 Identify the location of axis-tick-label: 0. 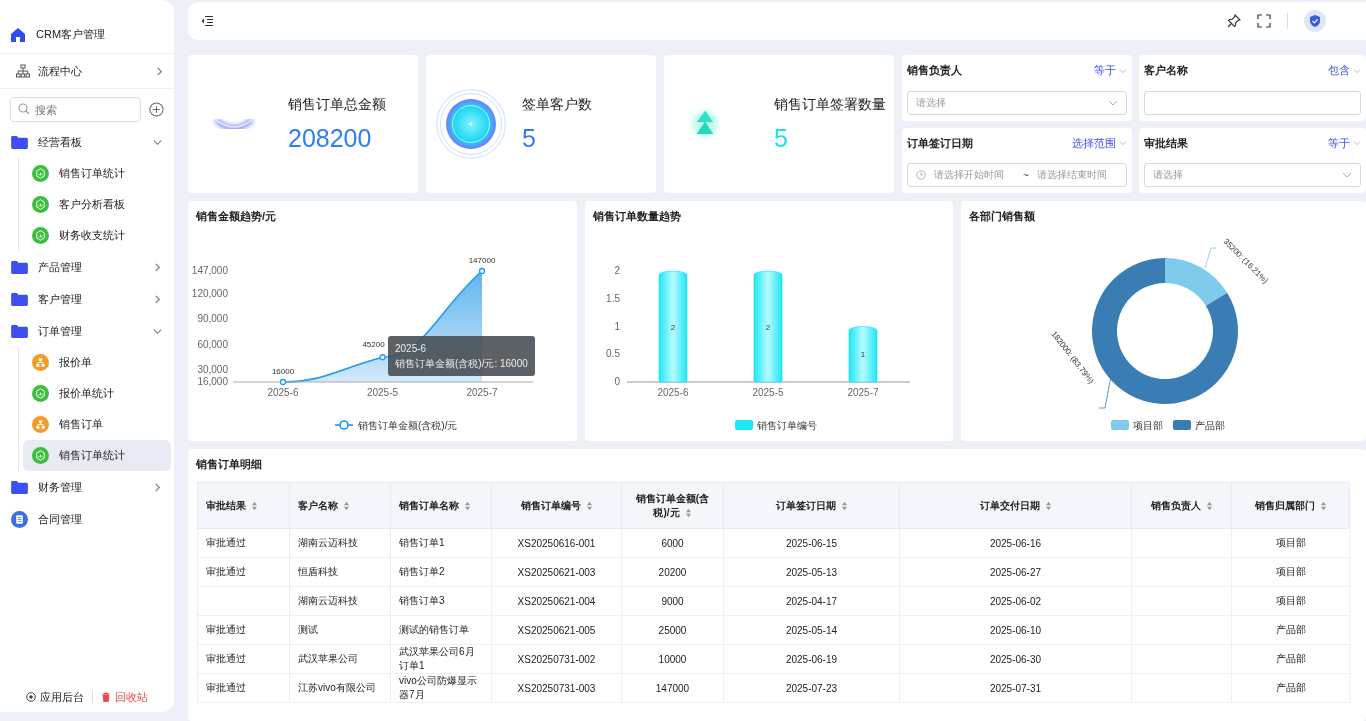
(617, 381).